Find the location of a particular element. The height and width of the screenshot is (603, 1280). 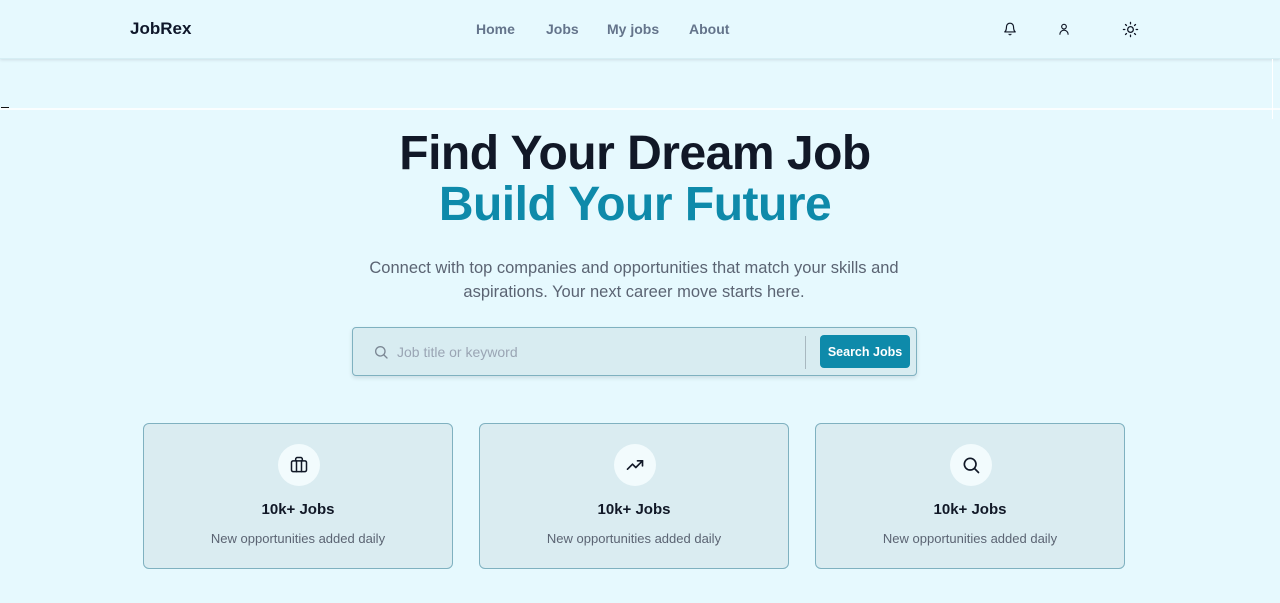

page-edge is located at coordinates (1272, 89).